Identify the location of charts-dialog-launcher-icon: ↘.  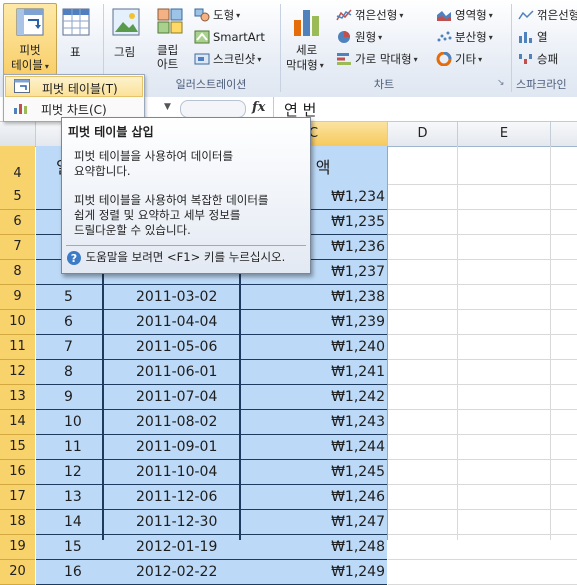
(501, 83).